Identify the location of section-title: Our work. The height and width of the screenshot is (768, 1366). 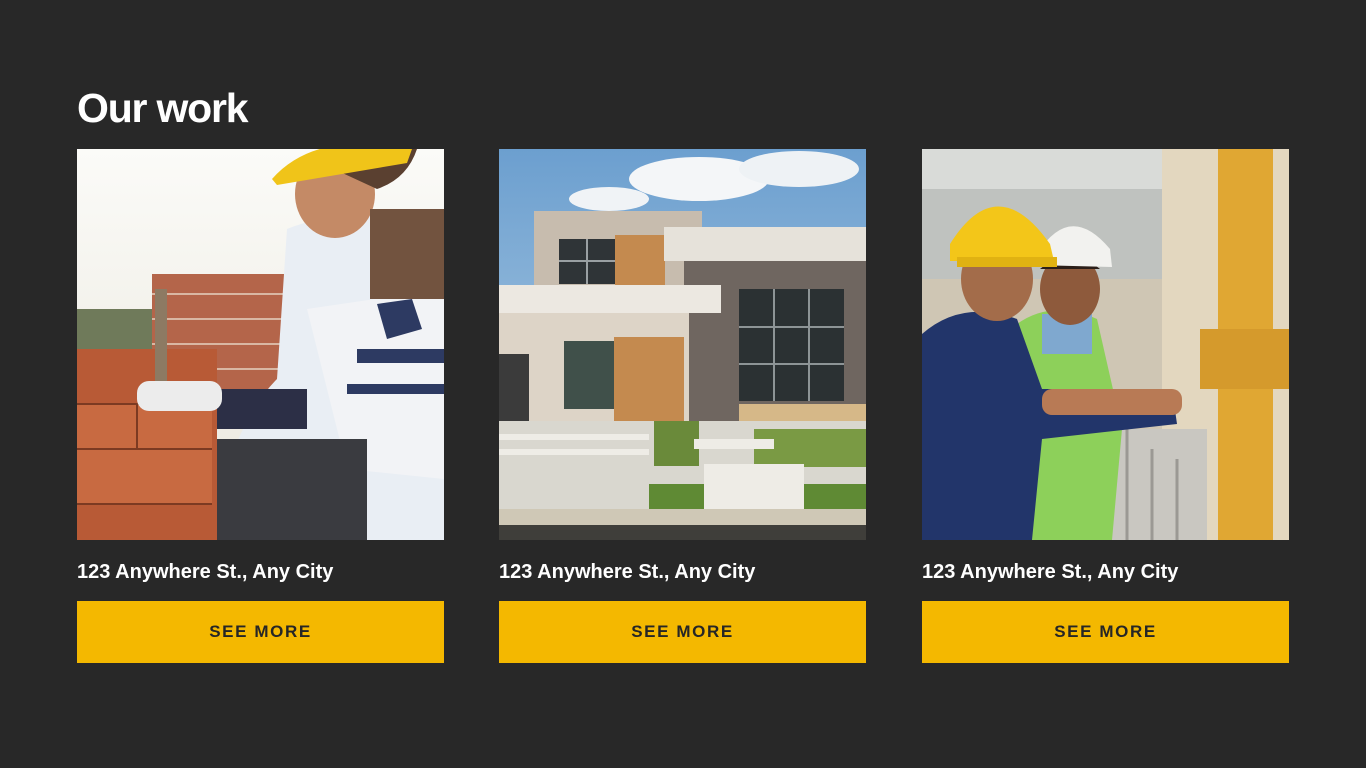
(163, 108).